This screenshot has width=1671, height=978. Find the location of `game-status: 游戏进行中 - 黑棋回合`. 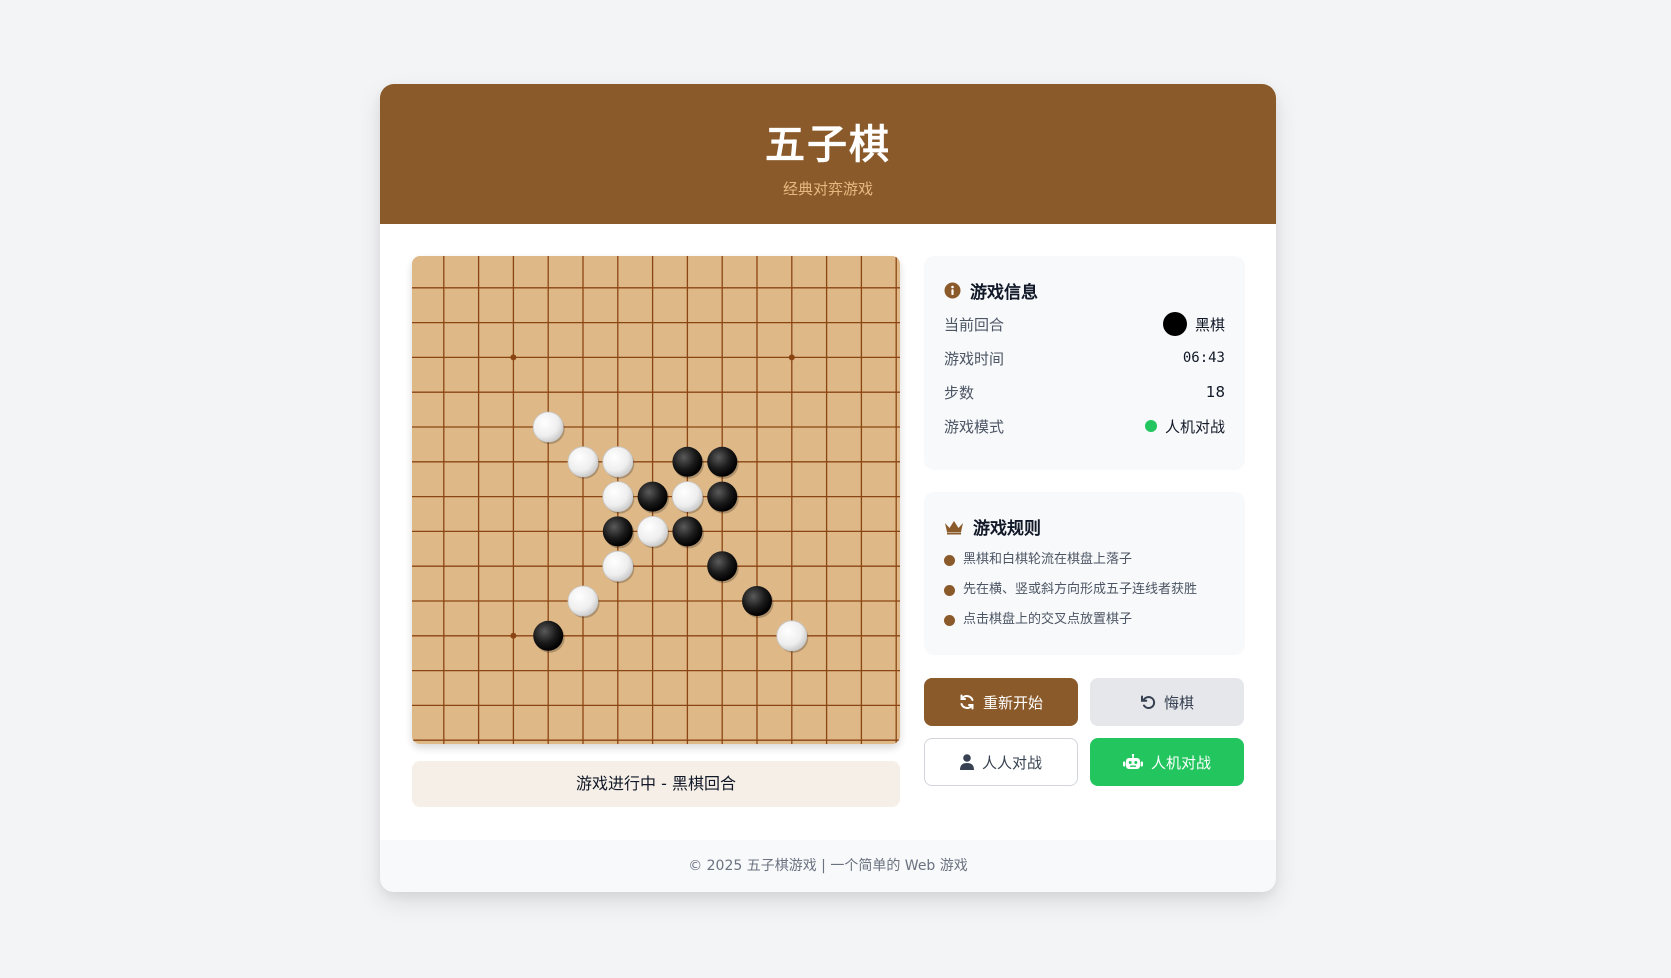

game-status: 游戏进行中 - 黑棋回合 is located at coordinates (656, 784).